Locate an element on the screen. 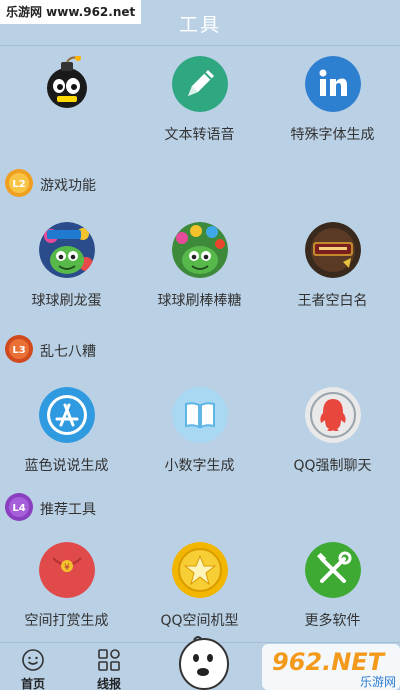 Image resolution: width=400 pixels, height=690 pixels. tool-item-space-reward: ¥ 空间打赏生成 is located at coordinates (66, 592).